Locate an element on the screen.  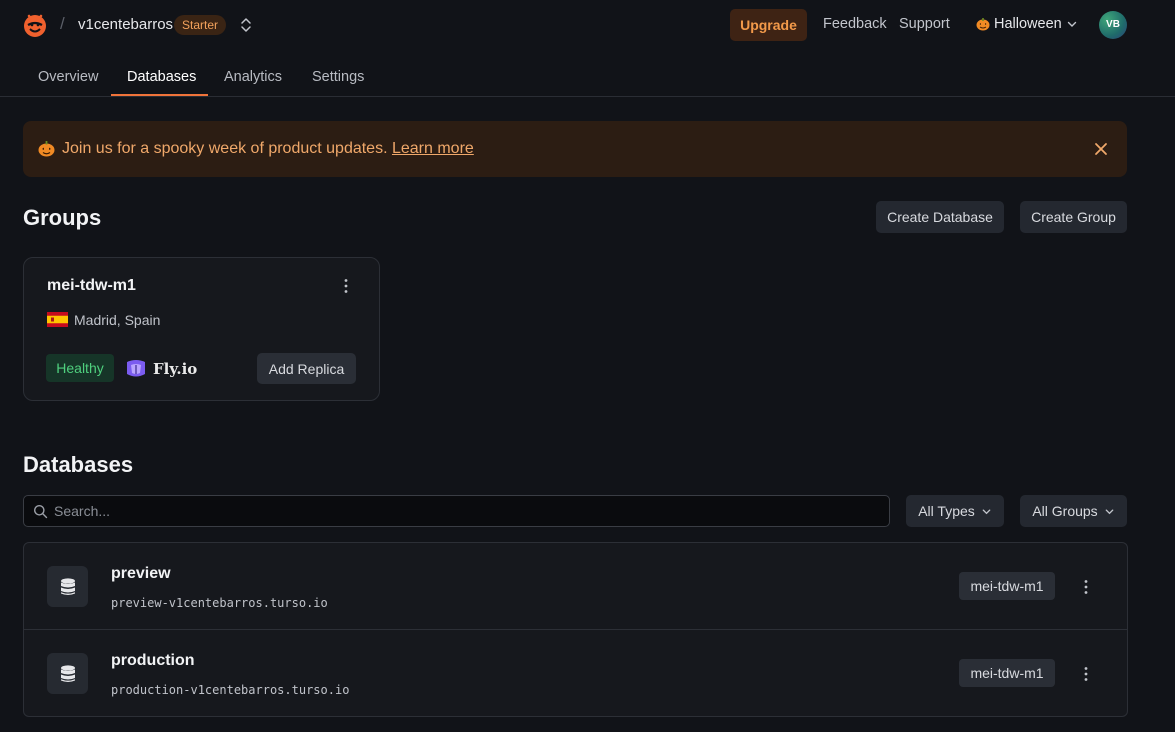
types-filter-label: All Types is located at coordinates (946, 511).